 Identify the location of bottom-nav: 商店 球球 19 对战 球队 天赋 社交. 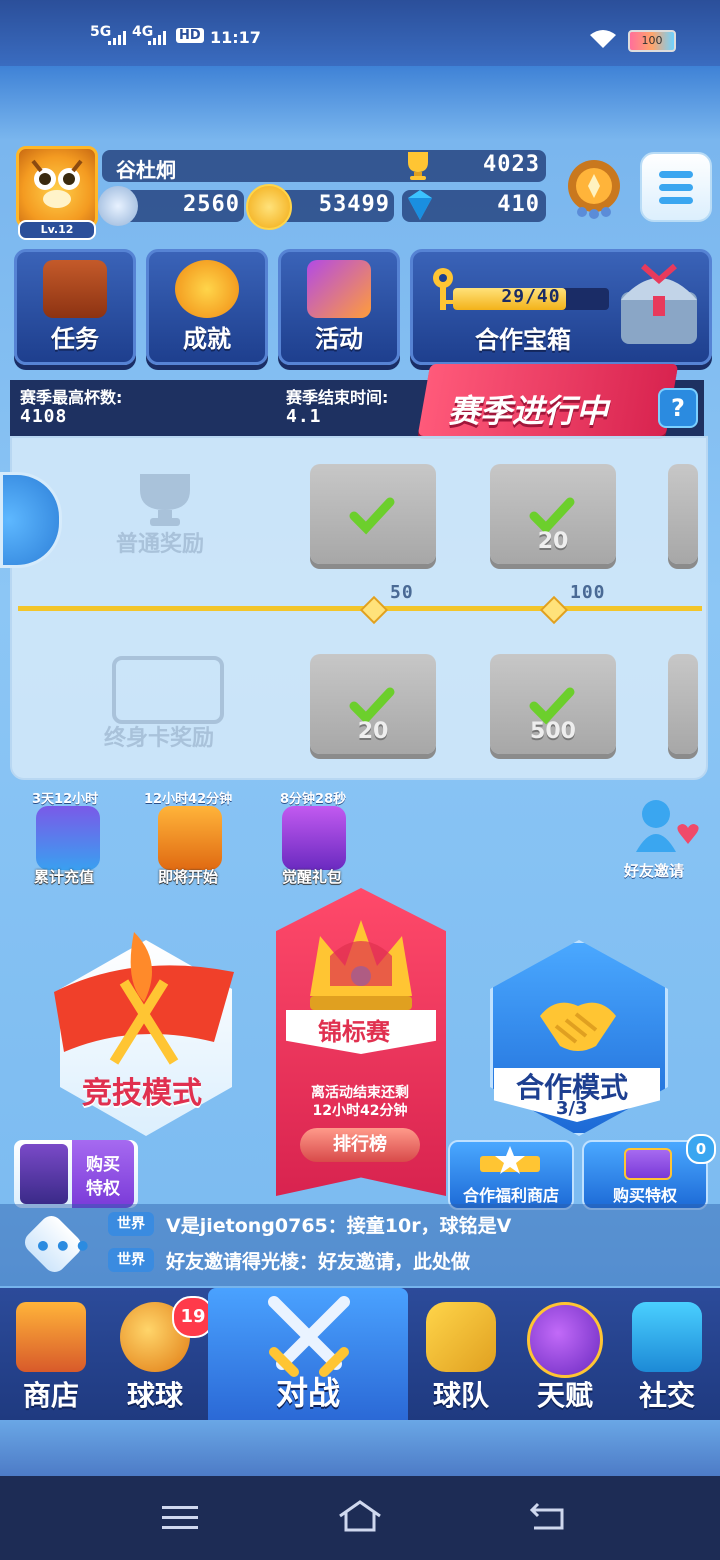
(360, 1354).